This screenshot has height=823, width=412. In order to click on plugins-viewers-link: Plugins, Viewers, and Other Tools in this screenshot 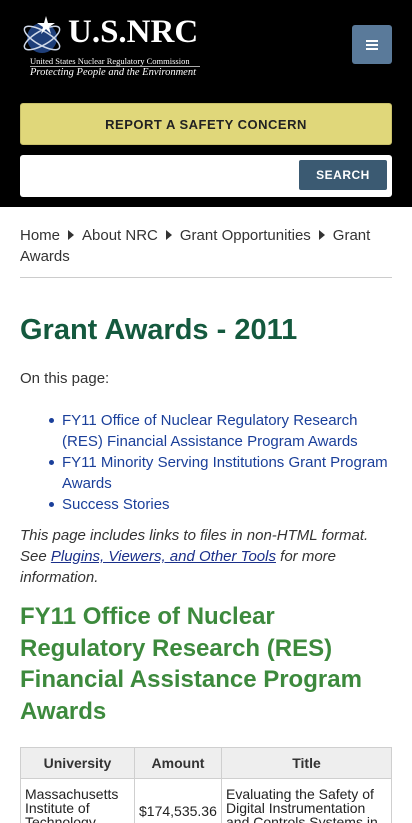, I will do `click(163, 556)`.